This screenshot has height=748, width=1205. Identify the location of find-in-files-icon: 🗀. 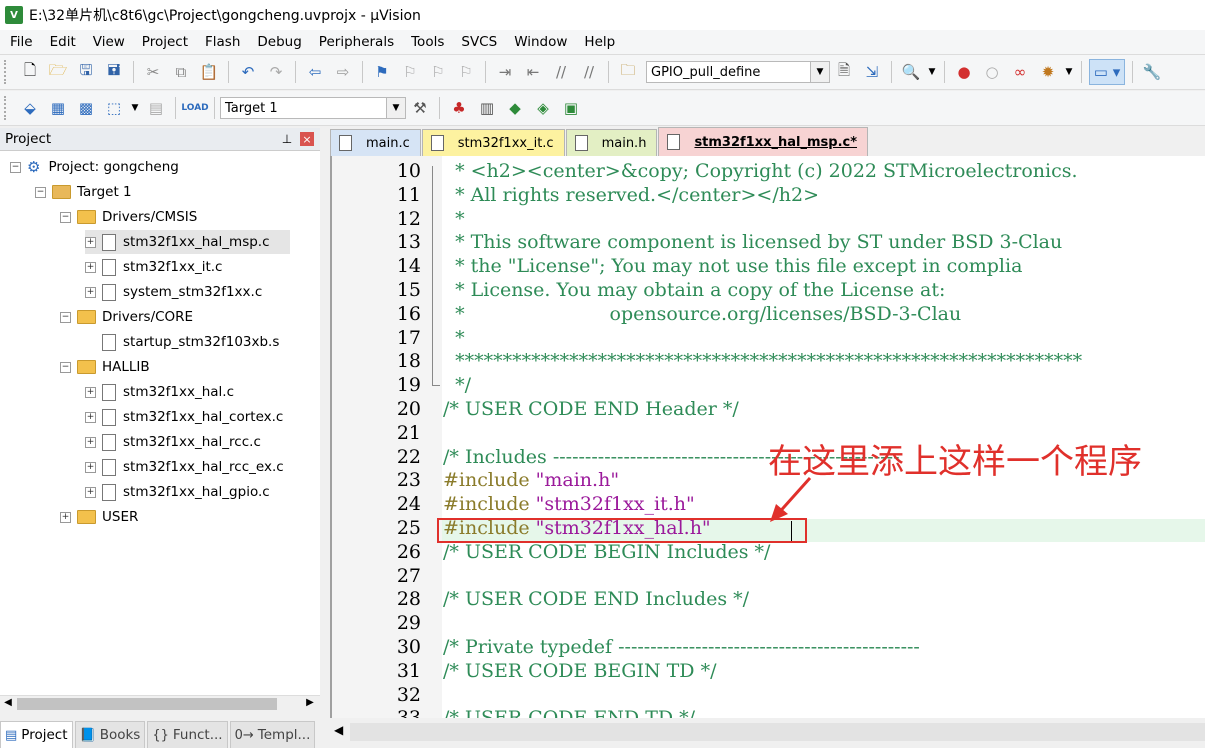
(628, 72).